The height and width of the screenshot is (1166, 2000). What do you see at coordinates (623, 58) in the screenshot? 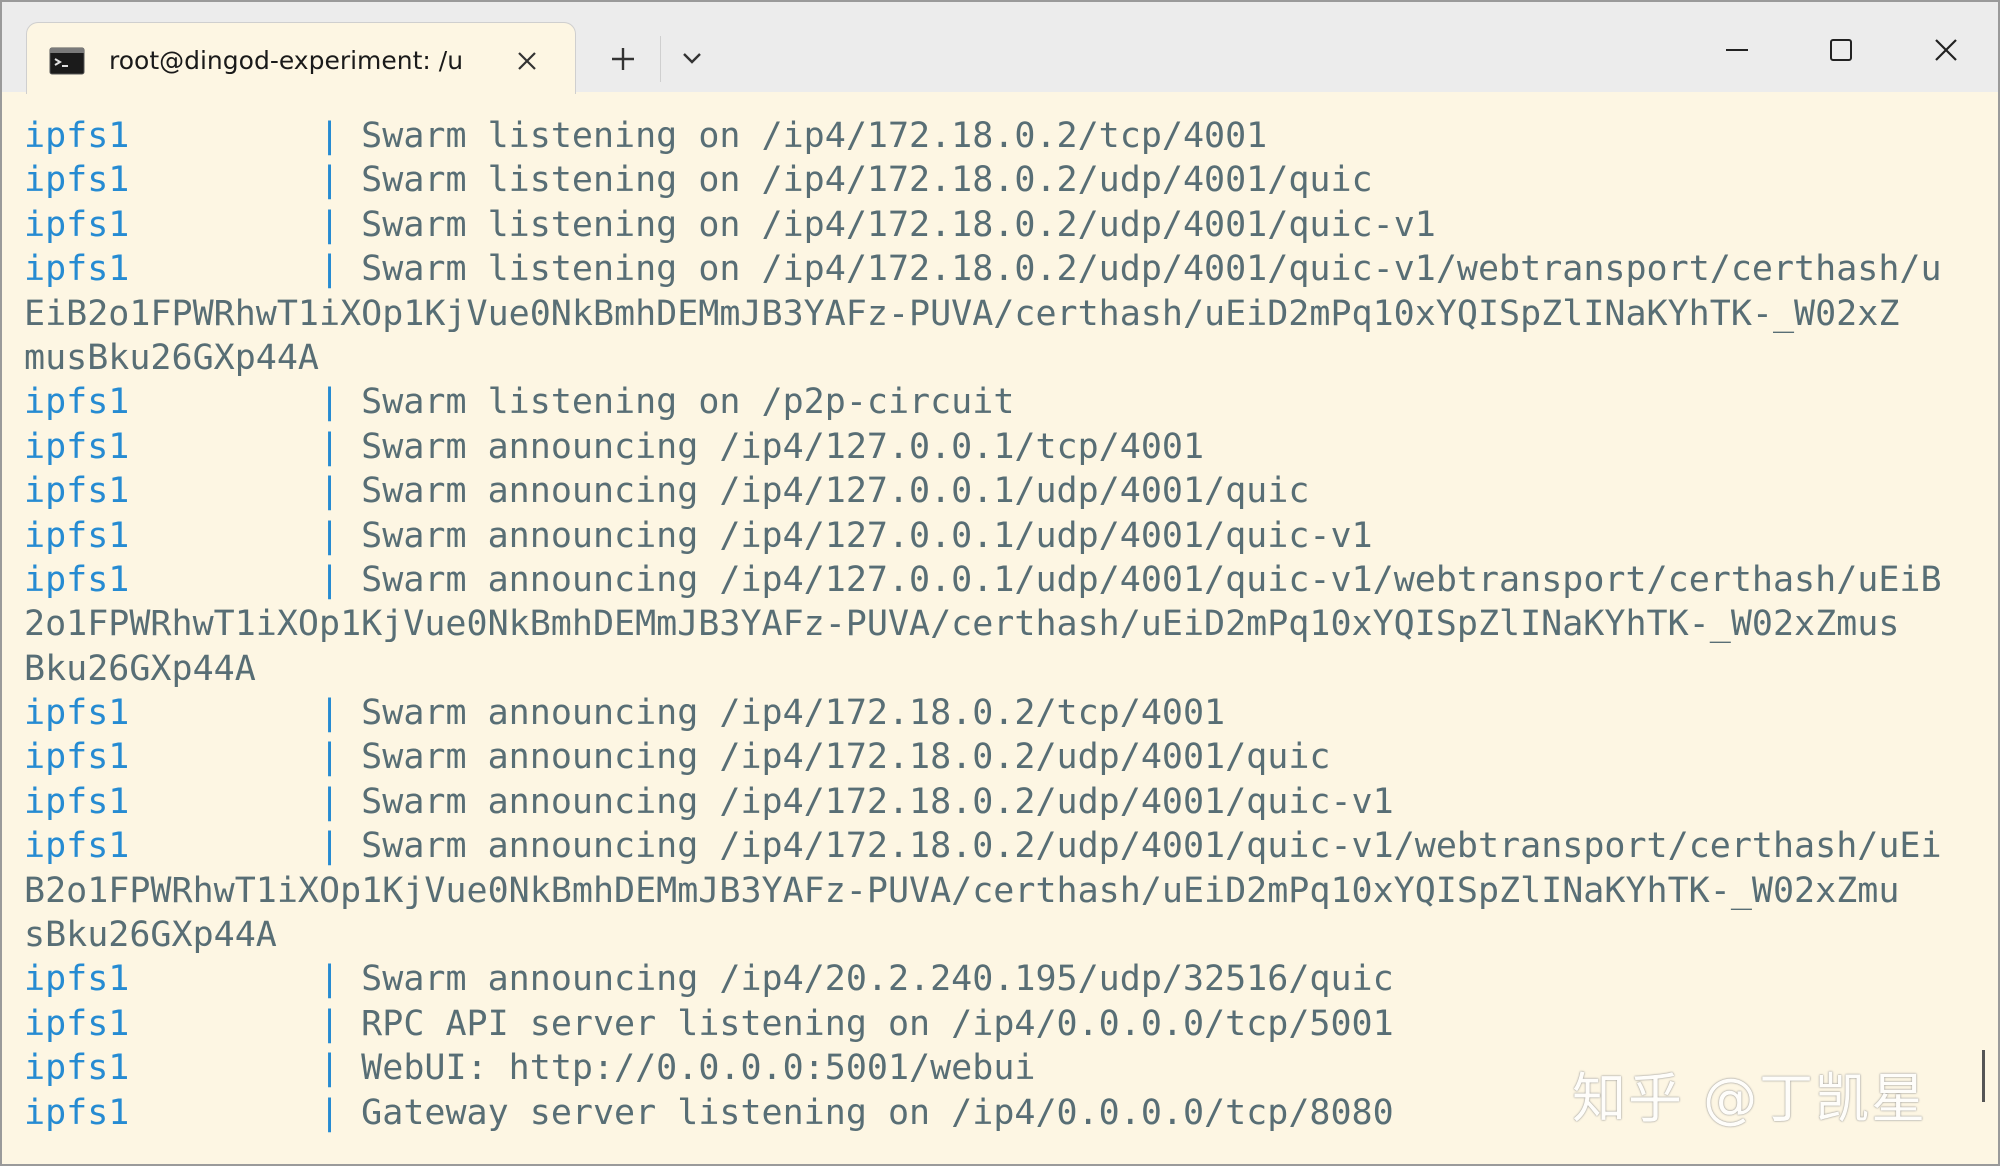
I see `new-tab-icon` at bounding box center [623, 58].